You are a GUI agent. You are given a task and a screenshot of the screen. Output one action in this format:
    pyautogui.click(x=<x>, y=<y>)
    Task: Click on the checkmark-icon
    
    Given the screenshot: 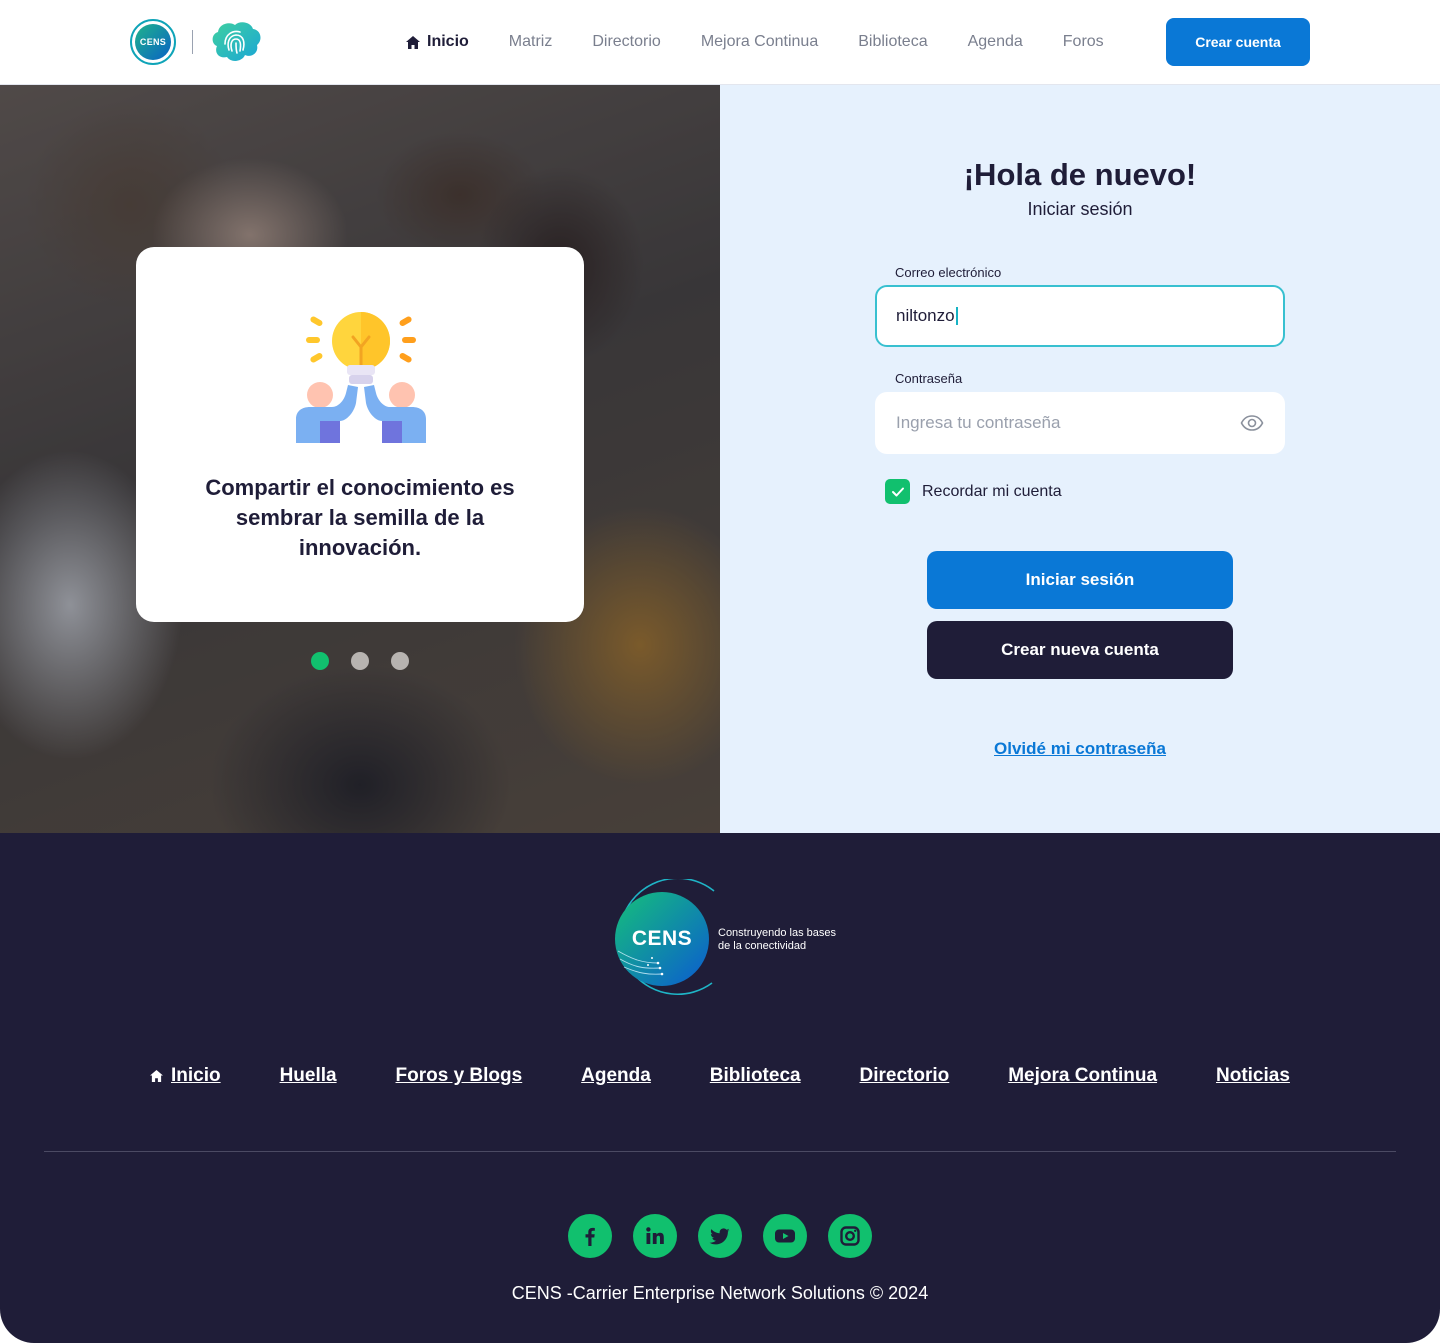 What is the action you would take?
    pyautogui.click(x=897, y=491)
    